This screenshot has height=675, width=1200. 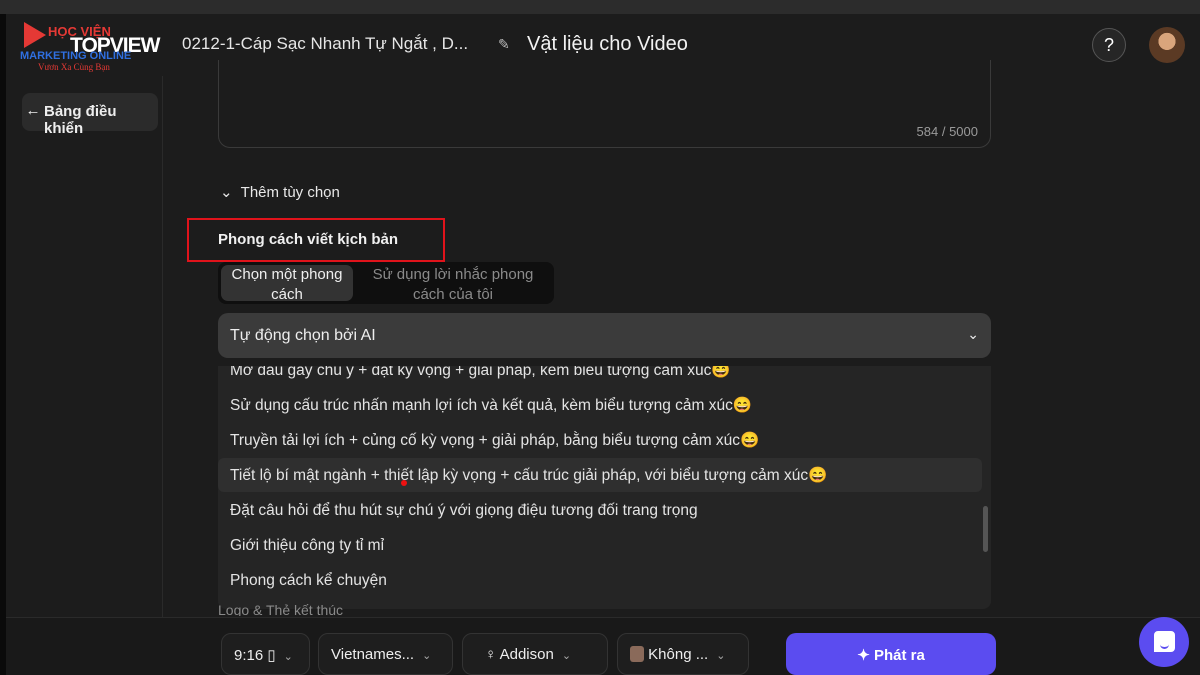 What do you see at coordinates (162, 347) in the screenshot?
I see `sidebar-divider` at bounding box center [162, 347].